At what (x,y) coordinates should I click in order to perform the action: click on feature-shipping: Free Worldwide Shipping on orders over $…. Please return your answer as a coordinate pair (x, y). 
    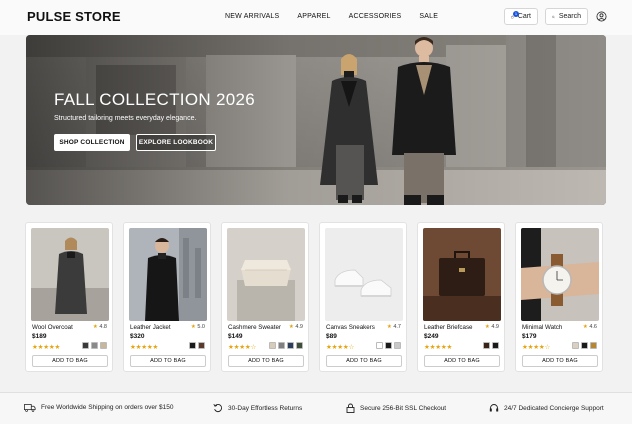
    Looking at the image, I should click on (98, 407).